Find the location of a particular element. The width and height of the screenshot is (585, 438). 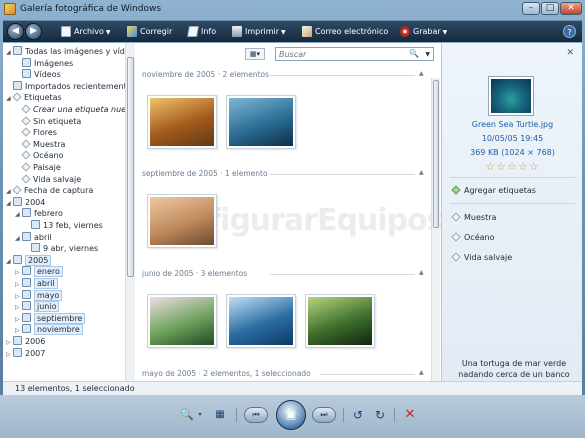

delete-button: ✕ is located at coordinates (410, 415).